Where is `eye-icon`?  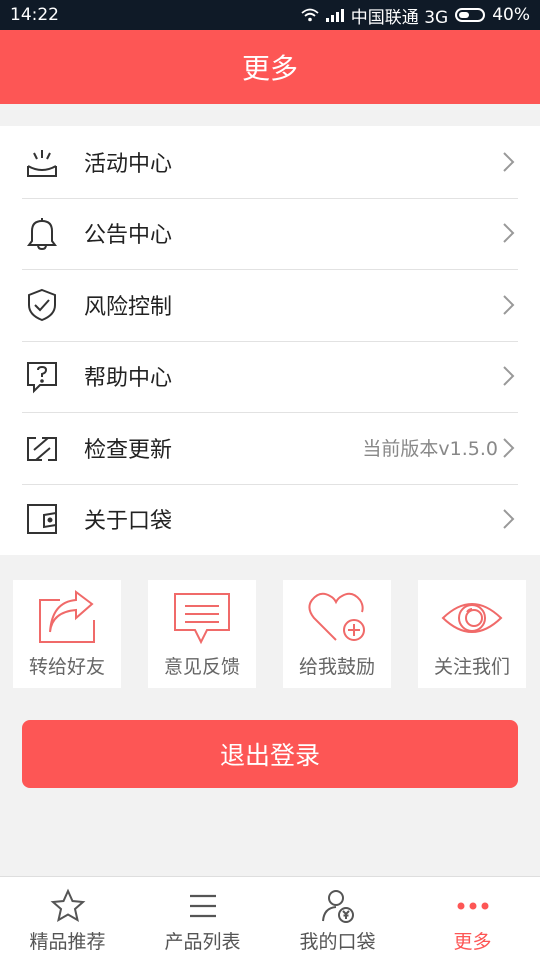 eye-icon is located at coordinates (472, 618).